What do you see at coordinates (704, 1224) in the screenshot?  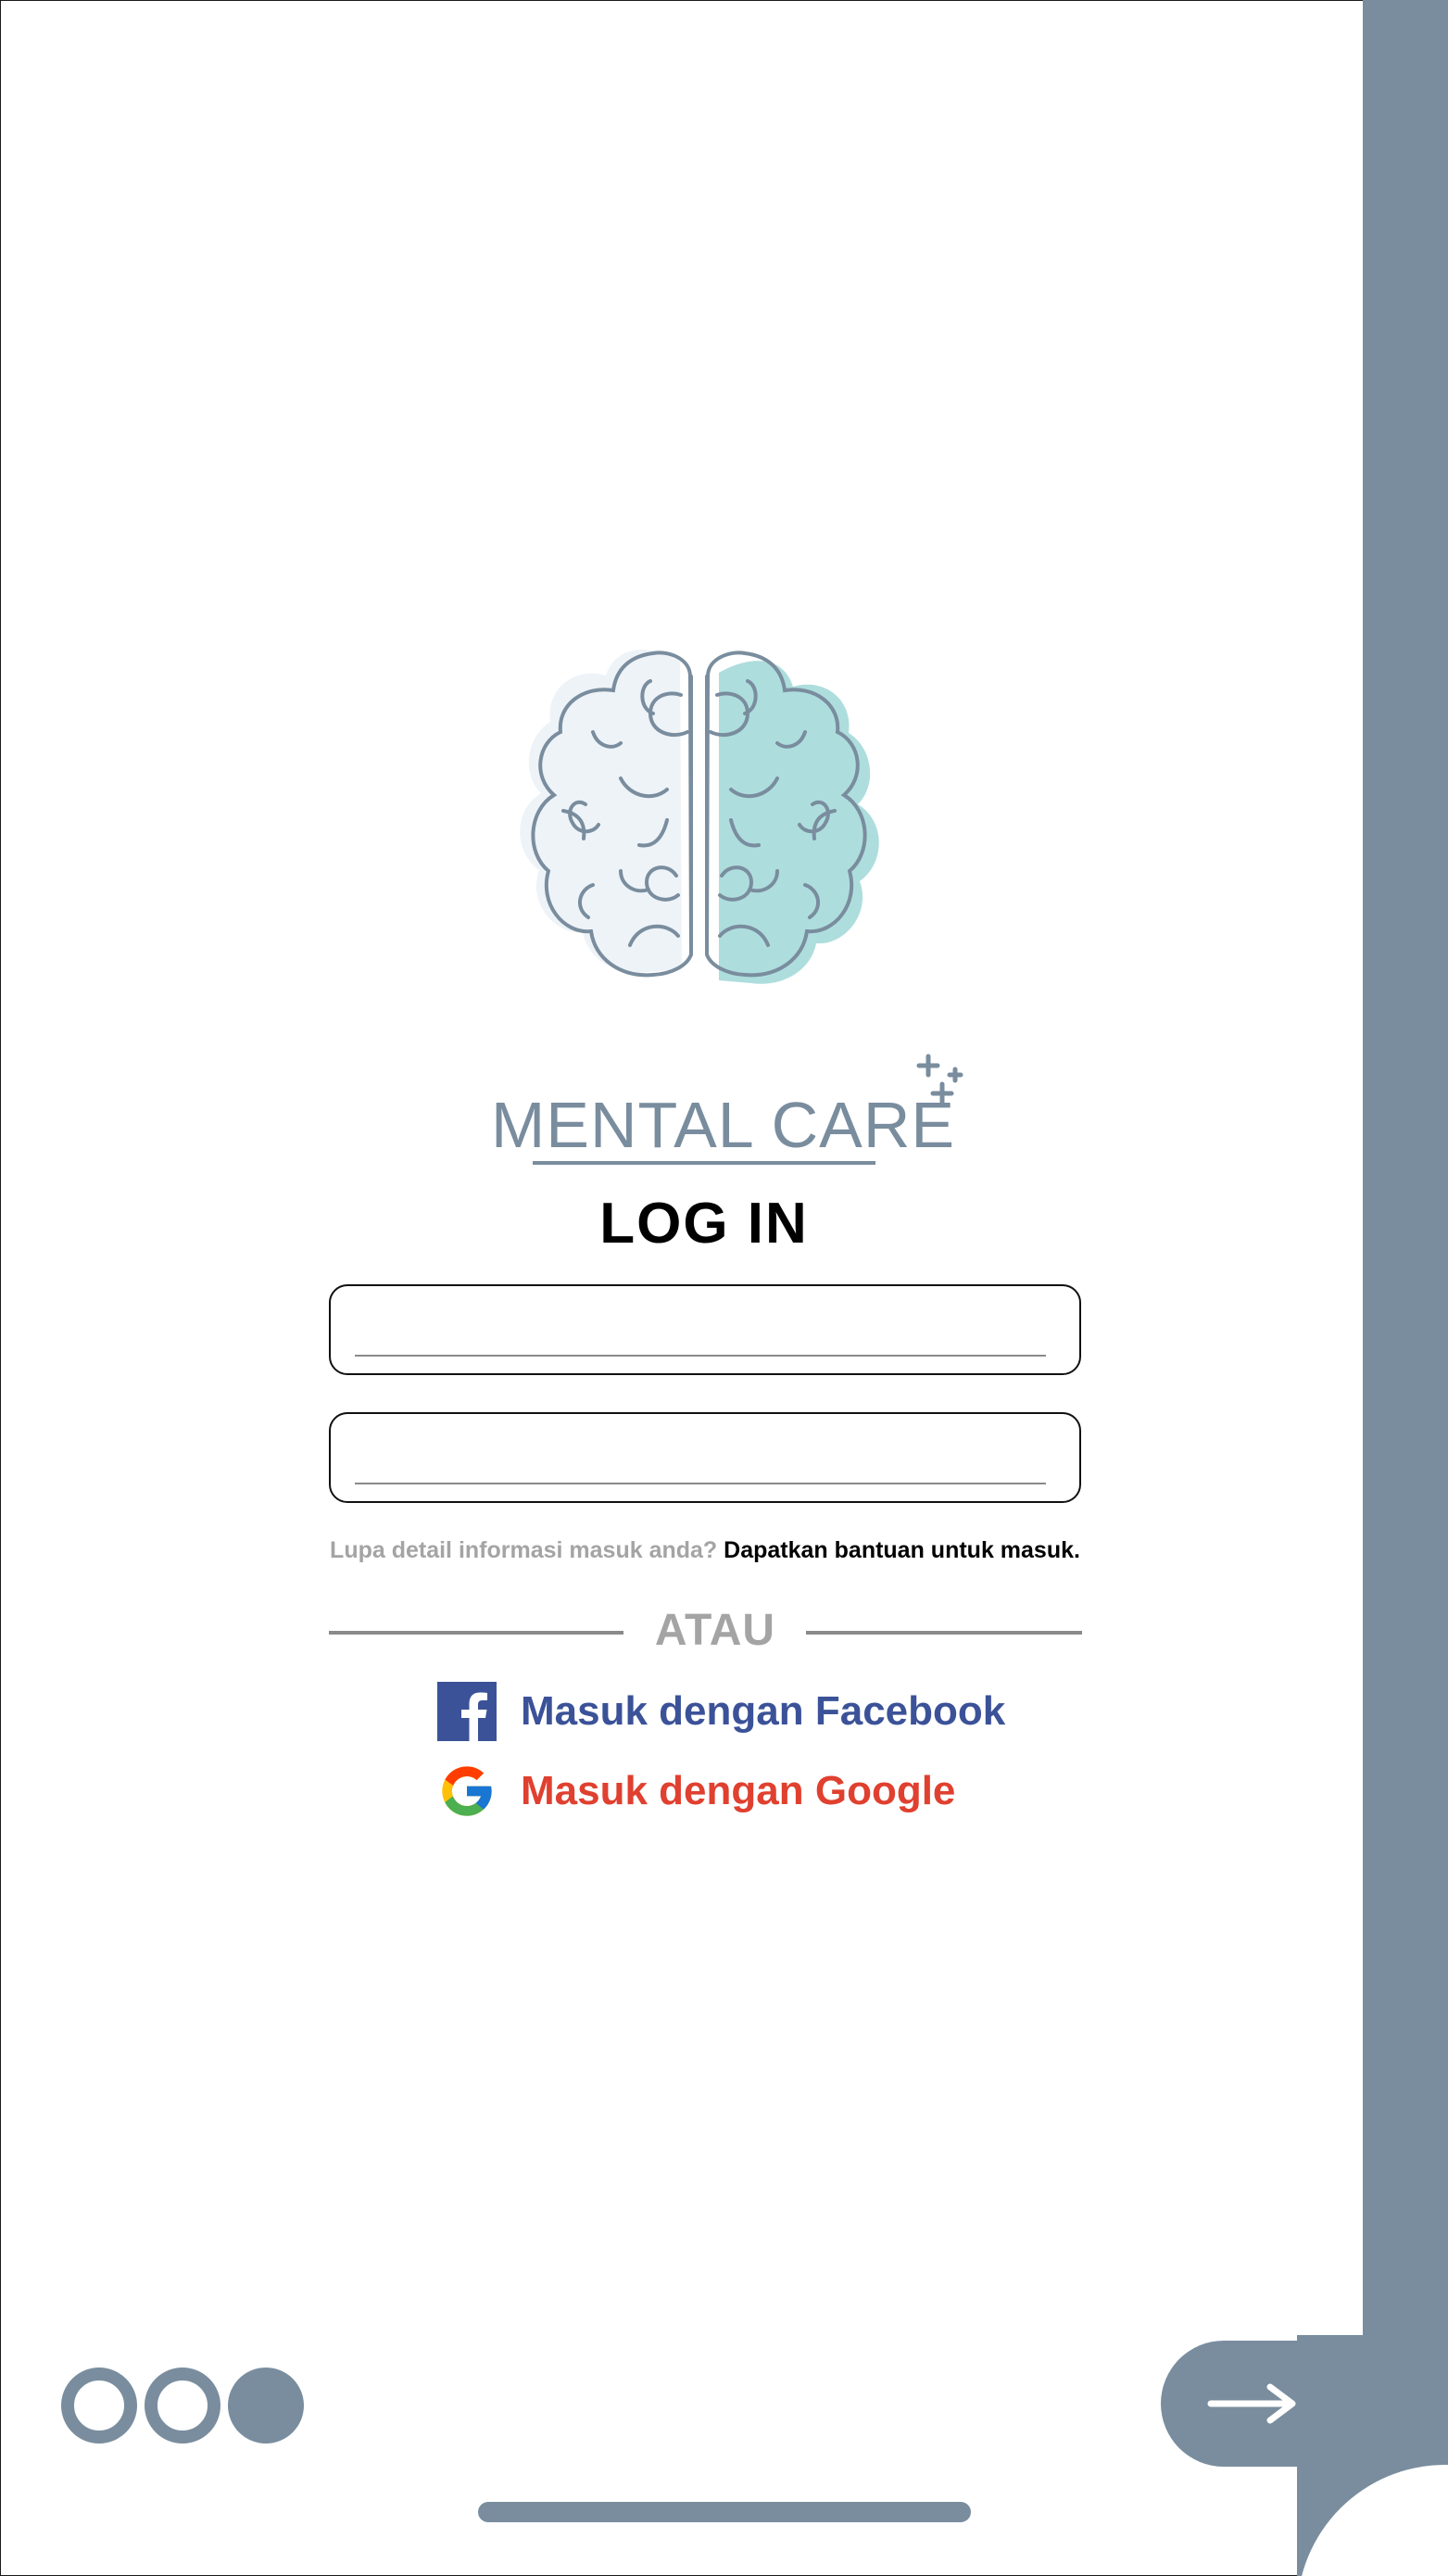 I see `page-title: LOG IN` at bounding box center [704, 1224].